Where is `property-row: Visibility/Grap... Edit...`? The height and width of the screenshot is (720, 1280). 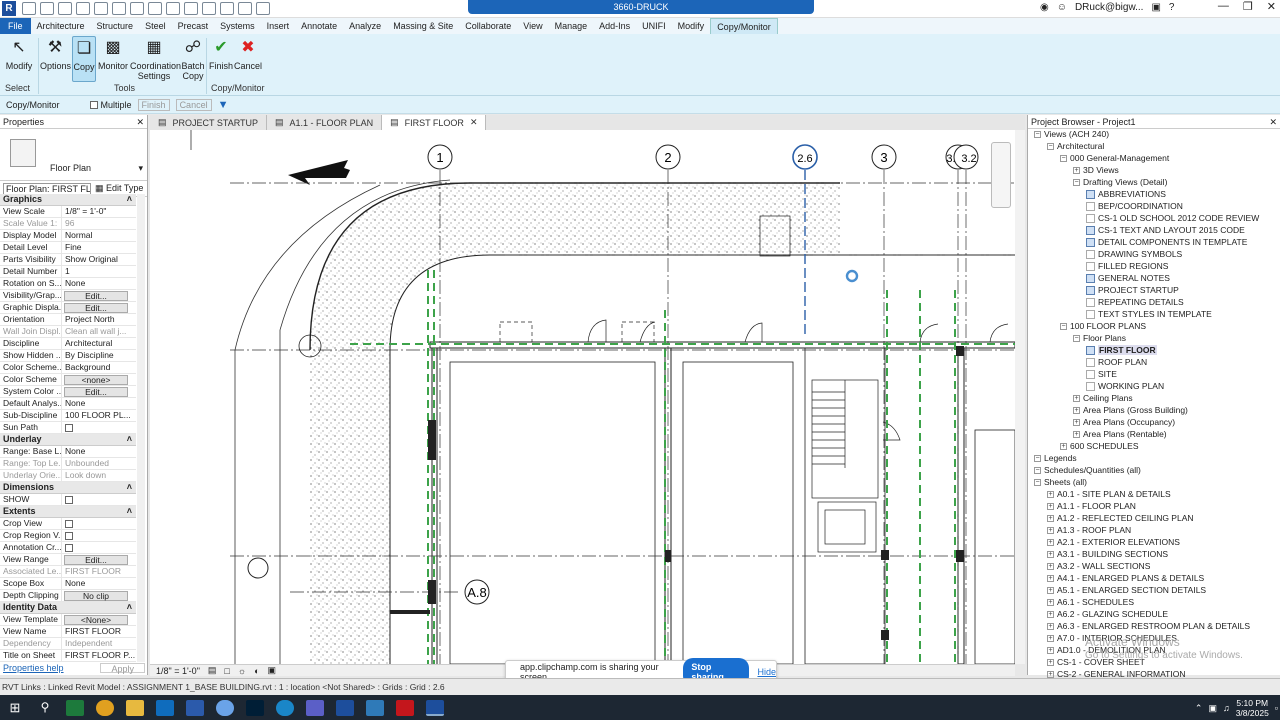
property-row: Visibility/Grap... Edit... is located at coordinates (68, 296).